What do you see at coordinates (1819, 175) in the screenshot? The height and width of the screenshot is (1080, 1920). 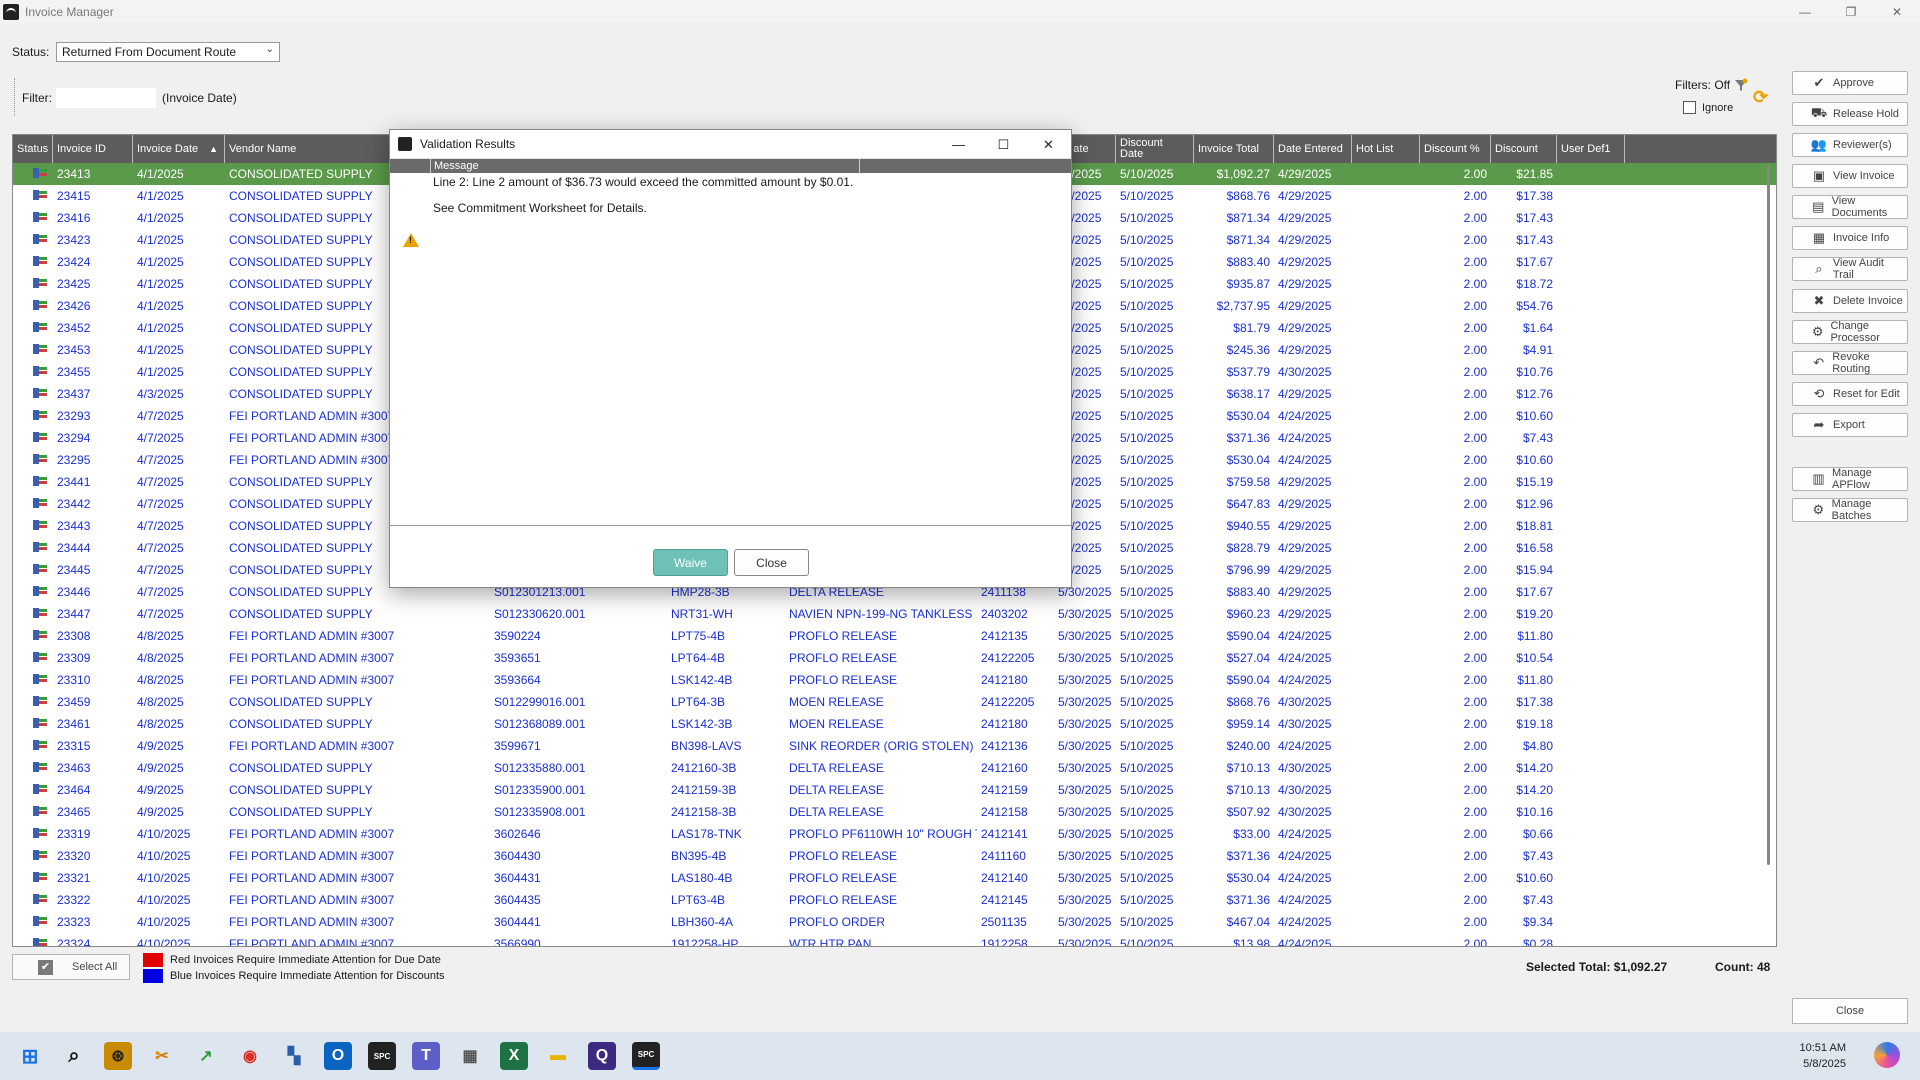 I see `view-invoice-icon: ▣` at bounding box center [1819, 175].